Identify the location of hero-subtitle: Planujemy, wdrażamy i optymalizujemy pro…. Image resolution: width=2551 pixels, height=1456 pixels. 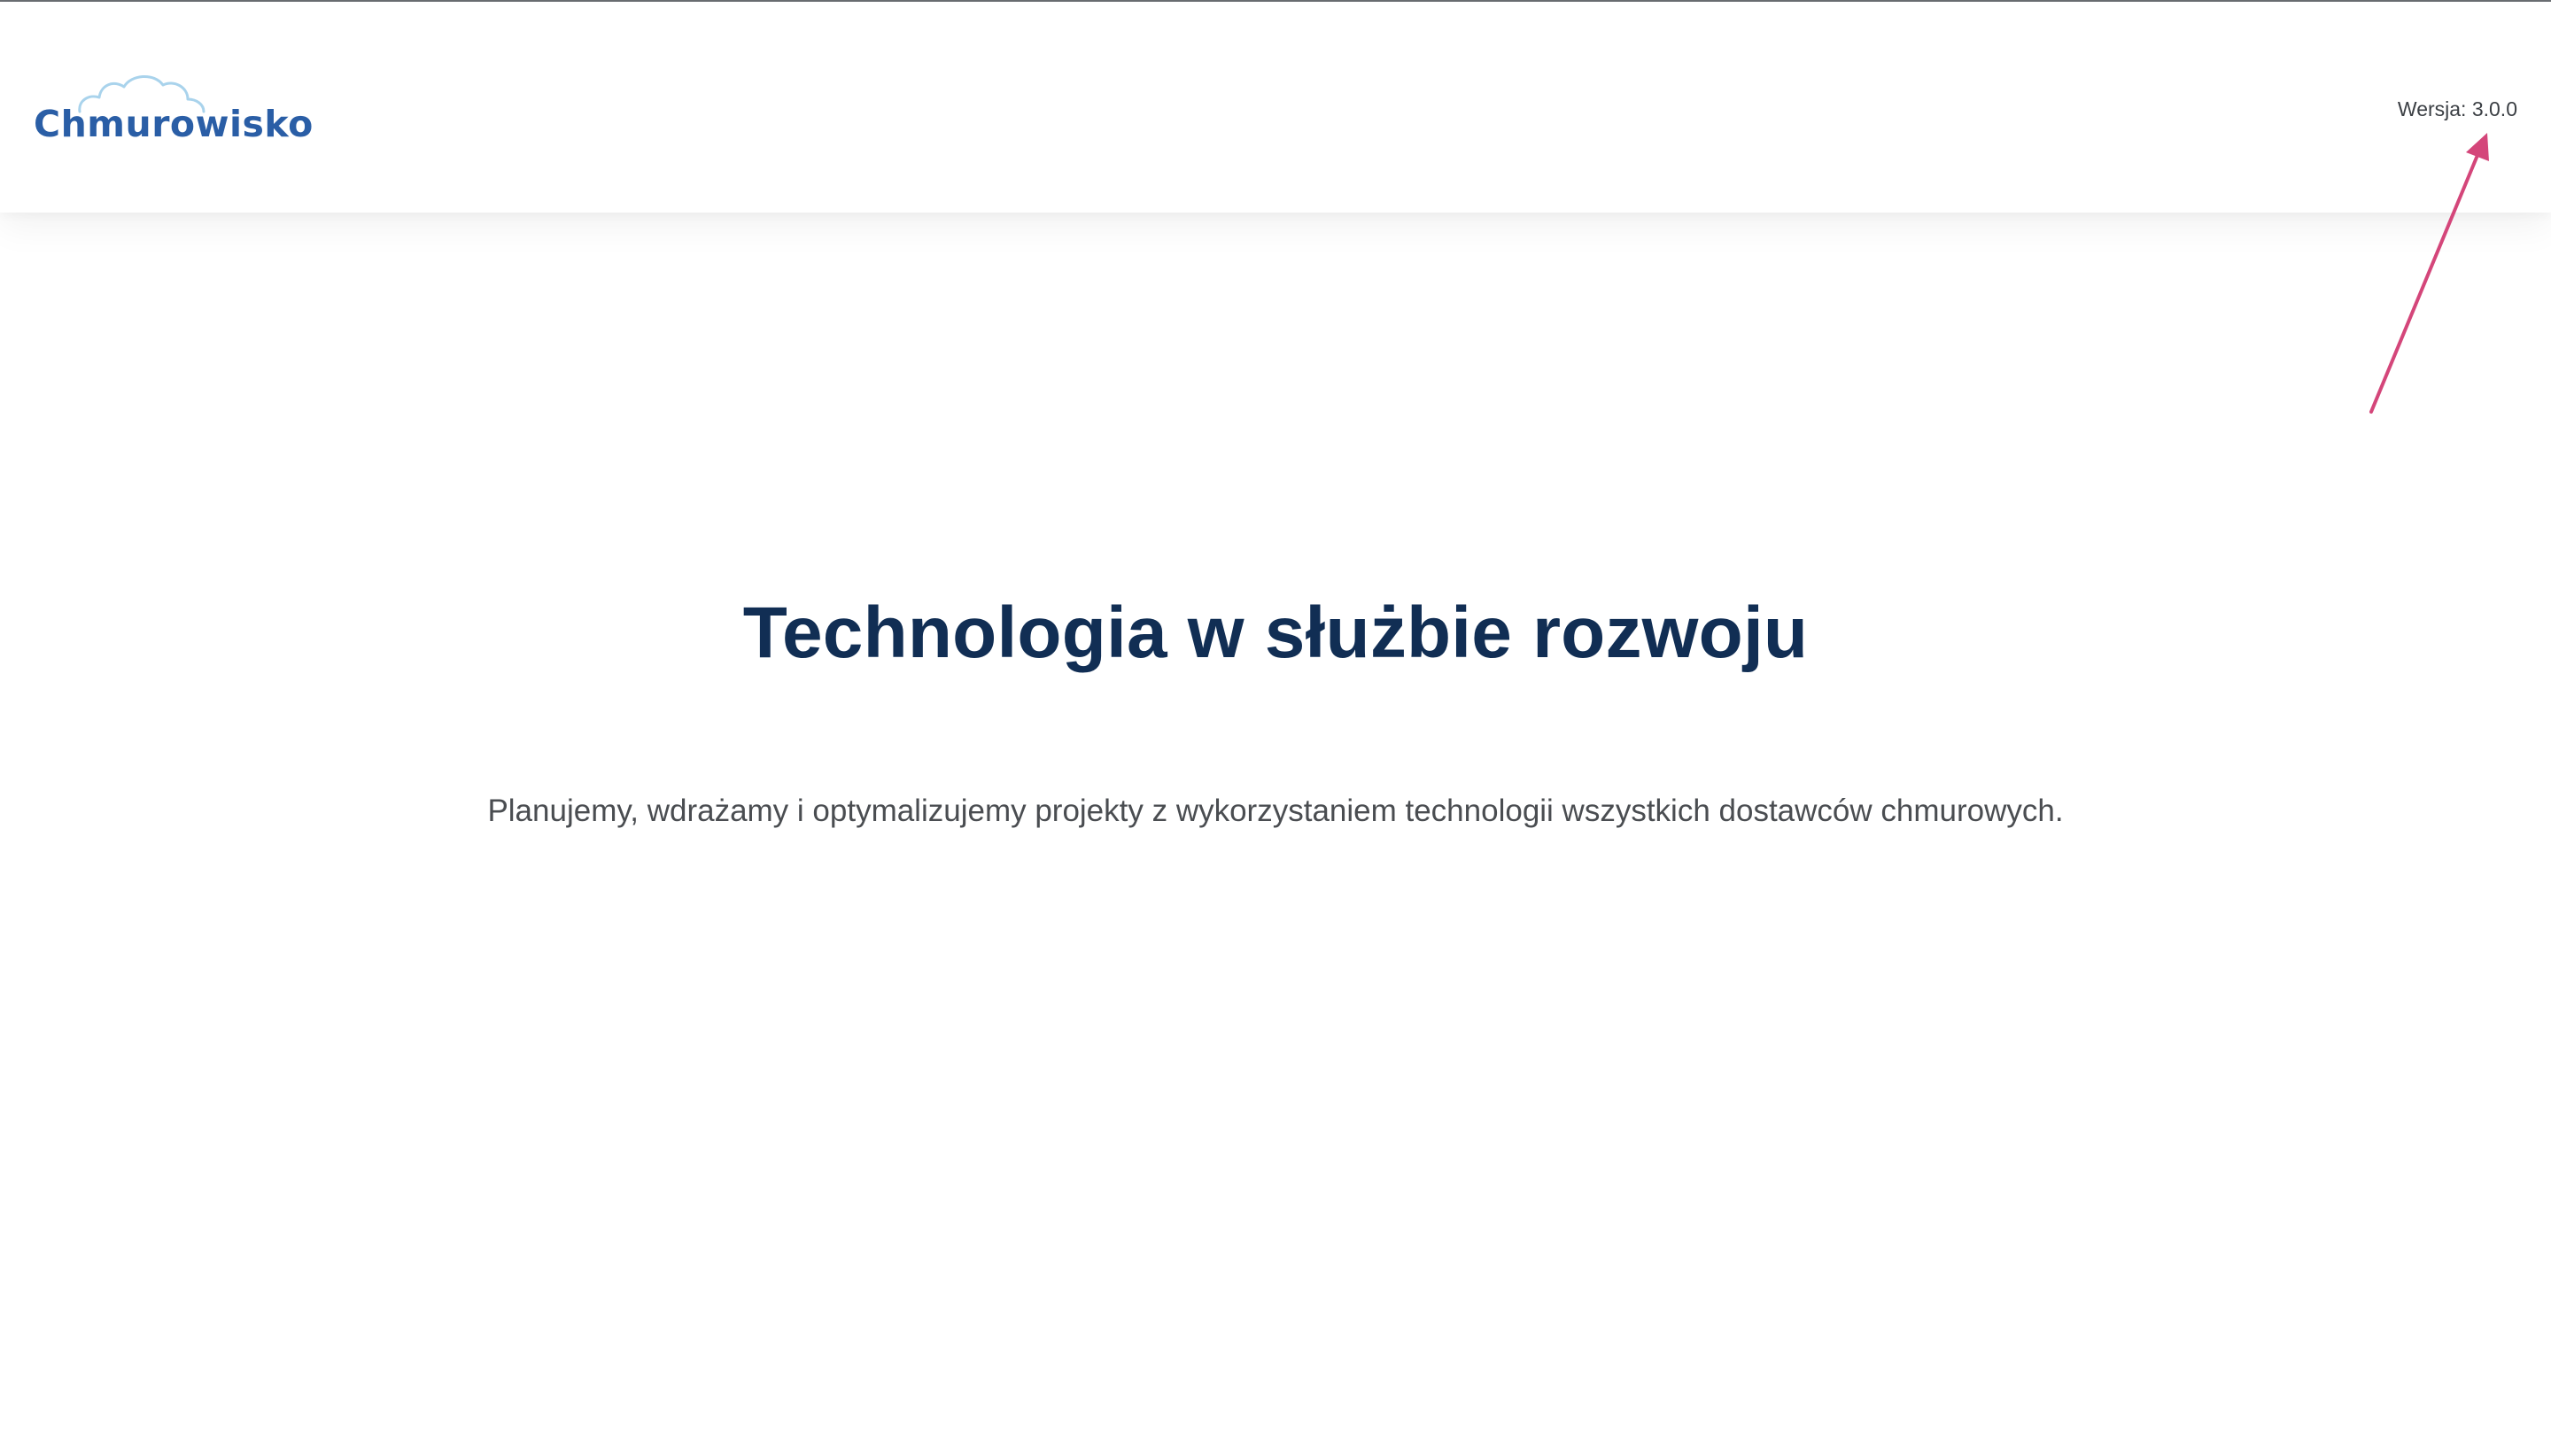
(1275, 811).